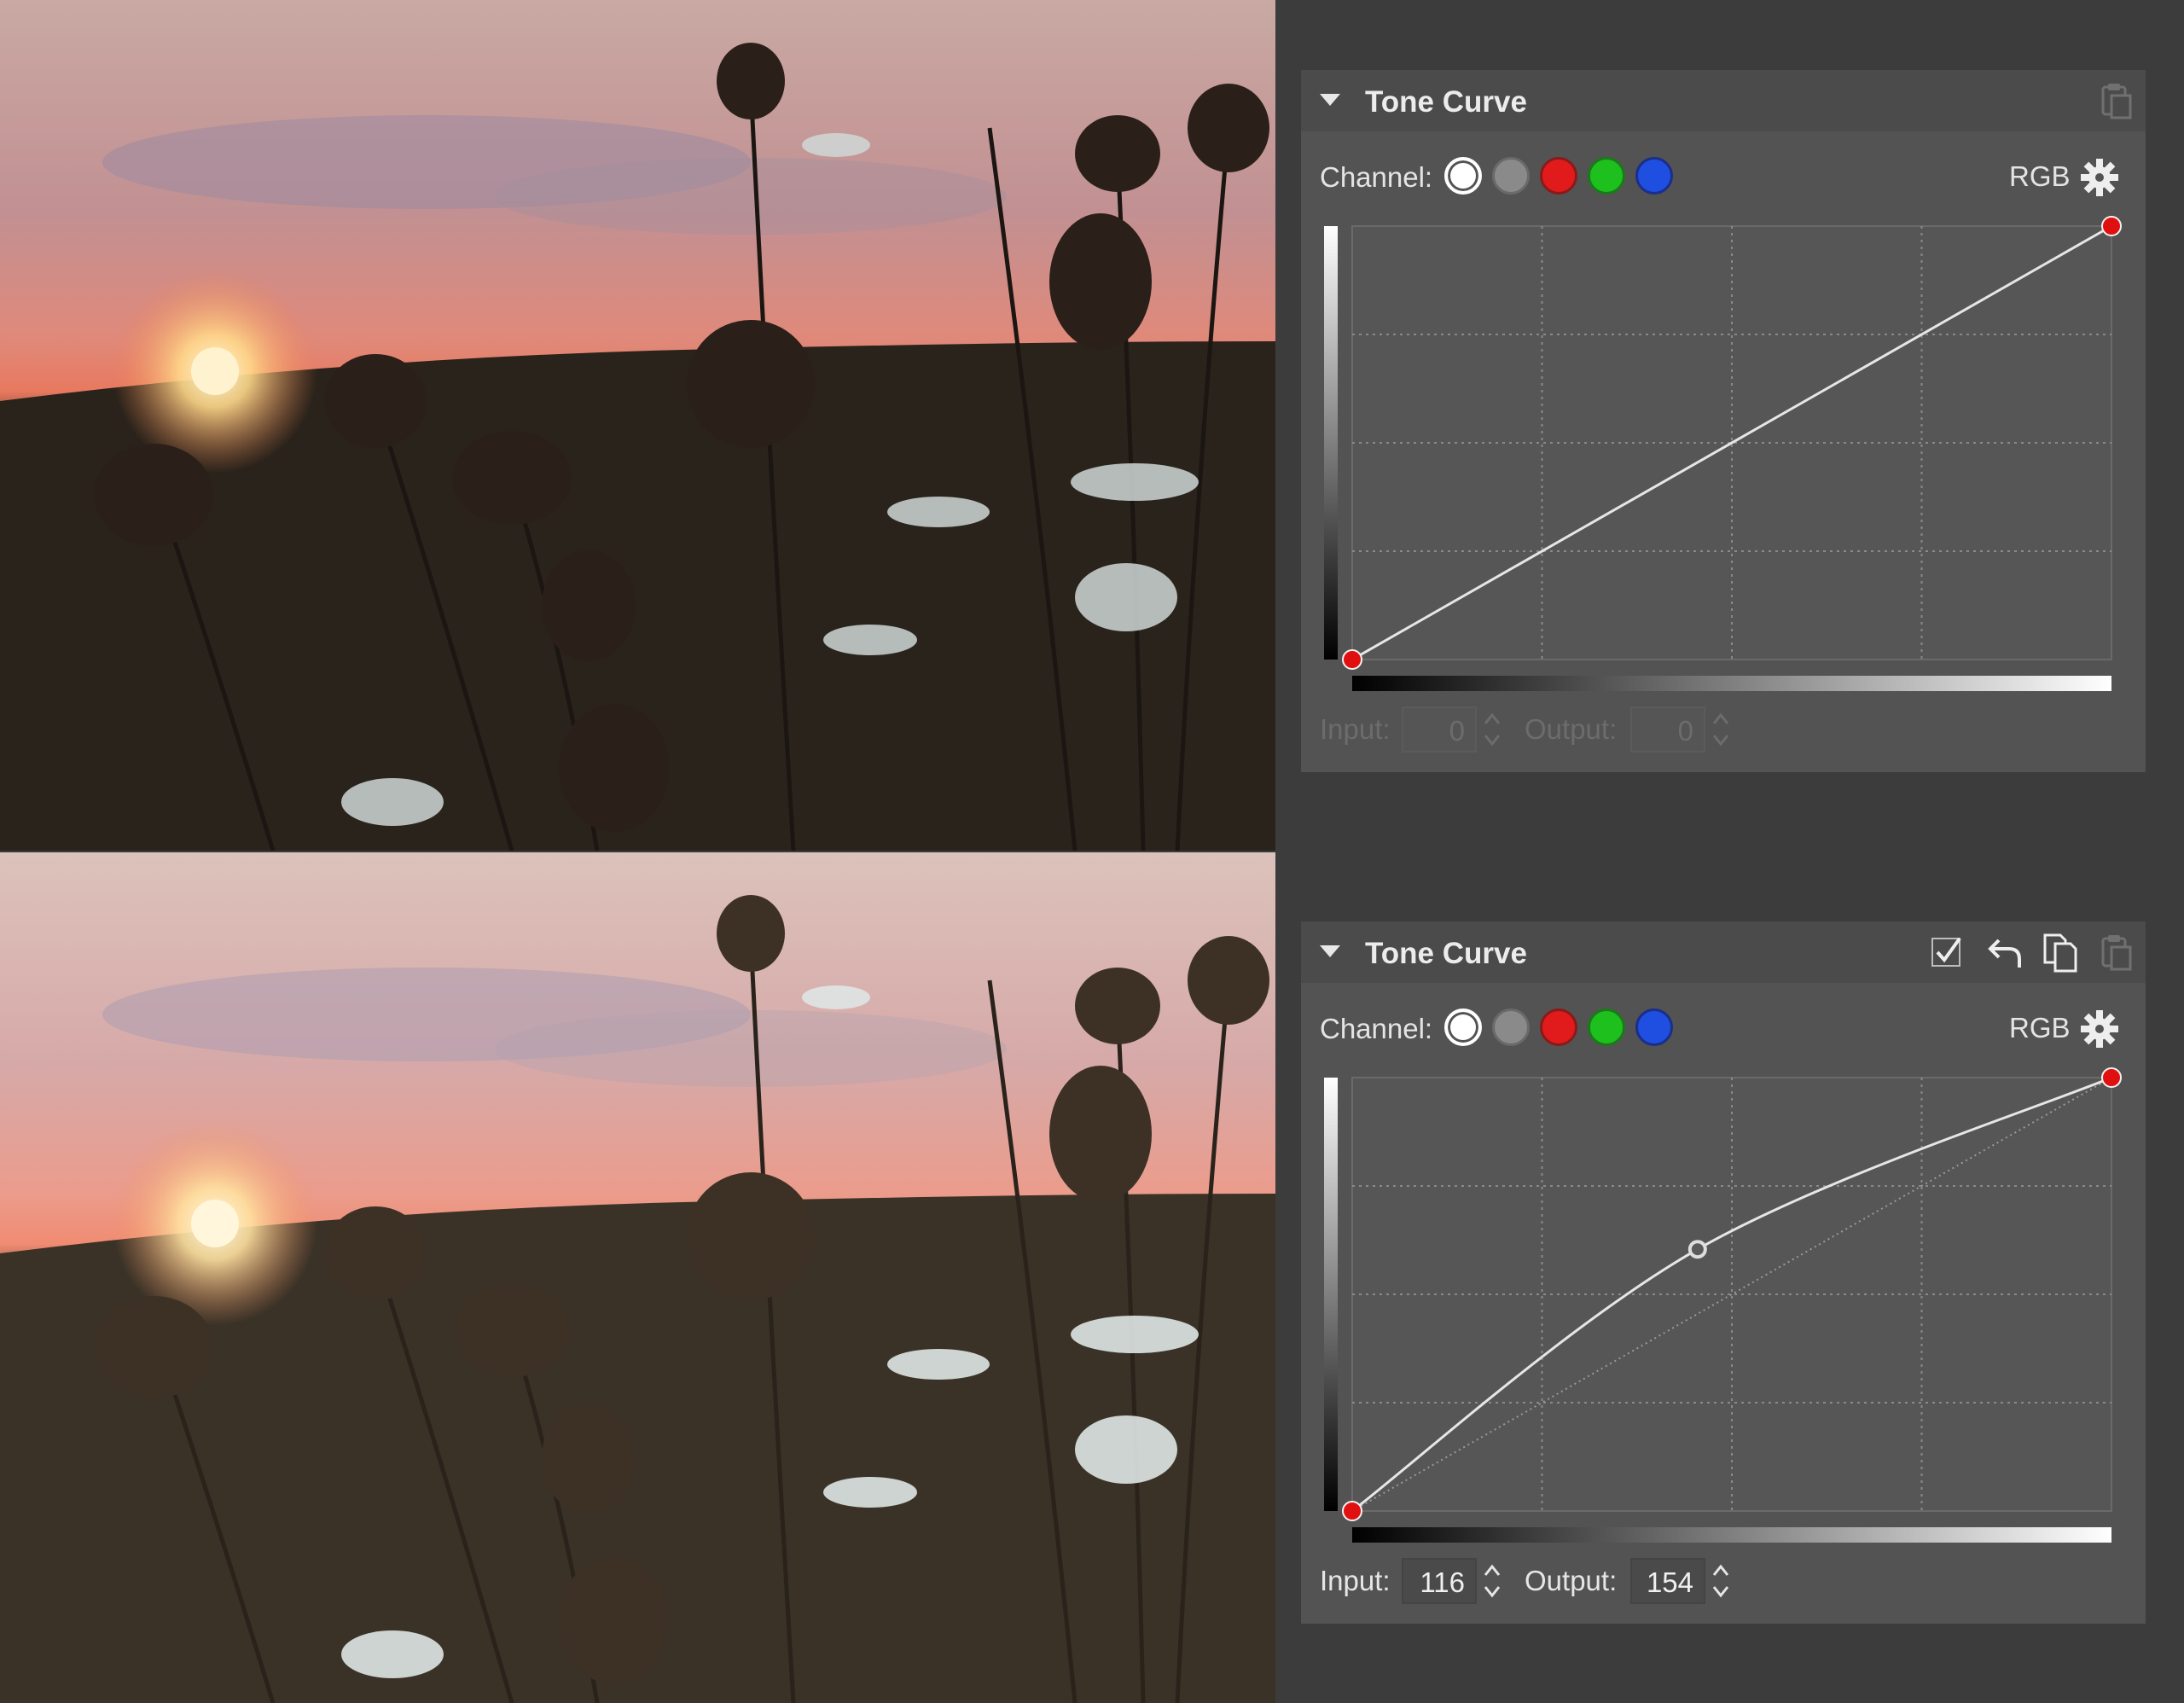  I want to click on input-field: 0, so click(1439, 729).